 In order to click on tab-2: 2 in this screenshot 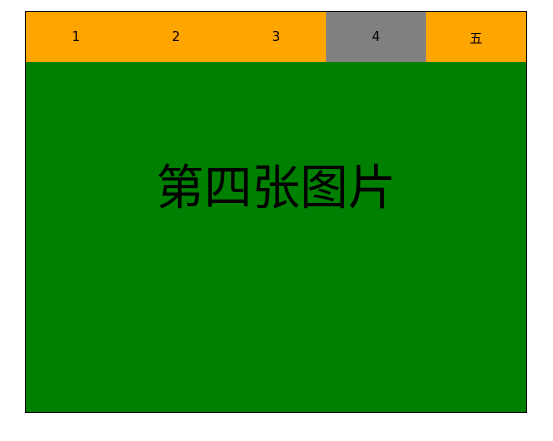, I will do `click(176, 37)`.